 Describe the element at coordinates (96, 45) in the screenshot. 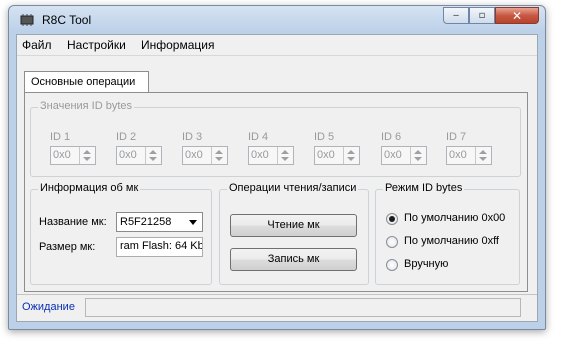

I see `menu-settings: Настройки` at that location.